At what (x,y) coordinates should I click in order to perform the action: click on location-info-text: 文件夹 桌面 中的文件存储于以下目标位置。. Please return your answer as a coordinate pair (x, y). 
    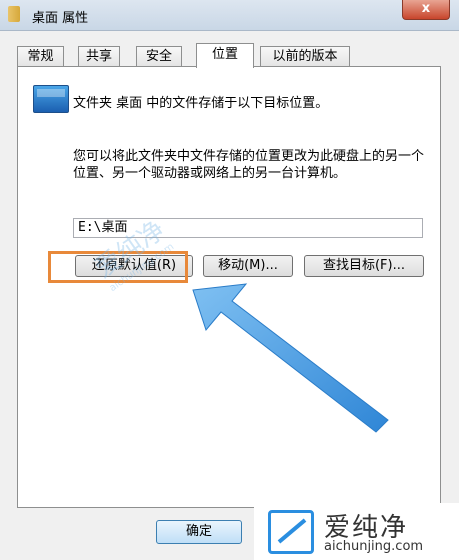
    Looking at the image, I should click on (201, 103).